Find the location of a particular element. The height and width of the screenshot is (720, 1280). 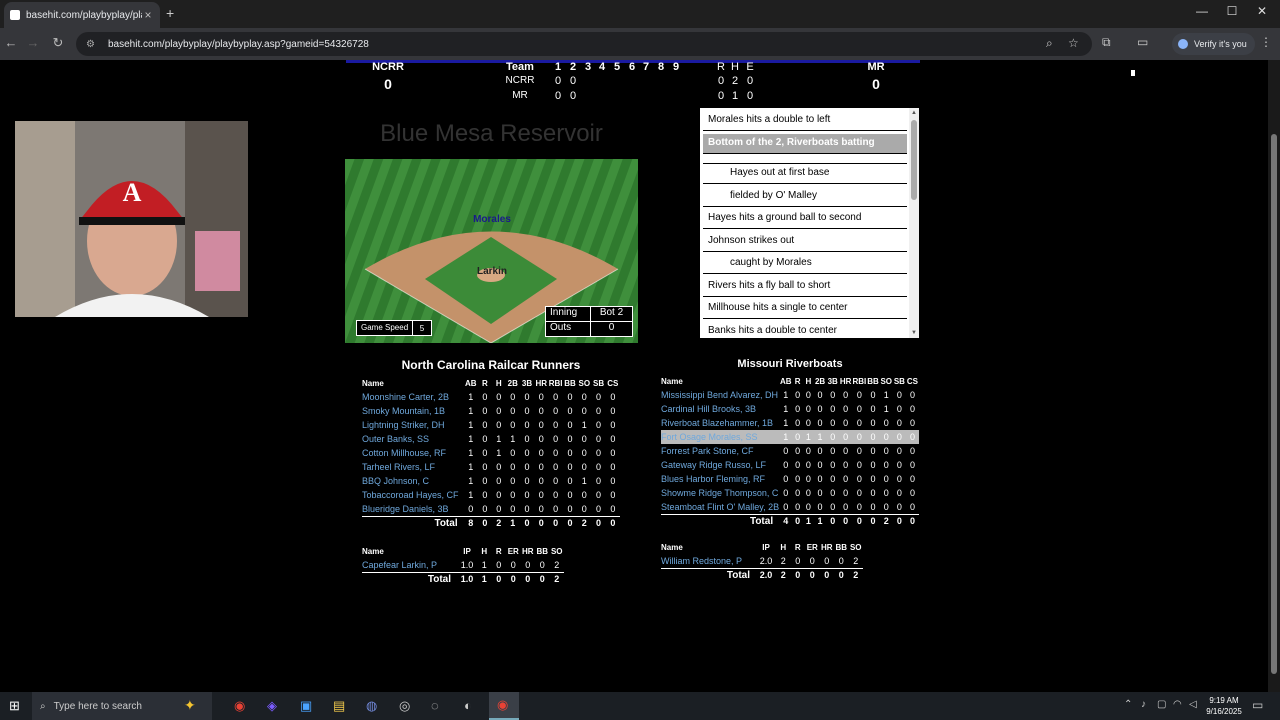

maximize-icon: ☐ is located at coordinates (1232, 11).